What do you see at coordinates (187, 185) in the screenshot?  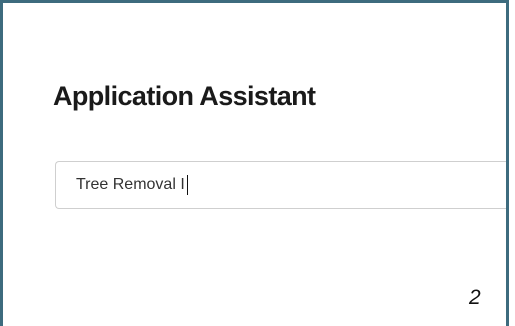 I see `text-cursor` at bounding box center [187, 185].